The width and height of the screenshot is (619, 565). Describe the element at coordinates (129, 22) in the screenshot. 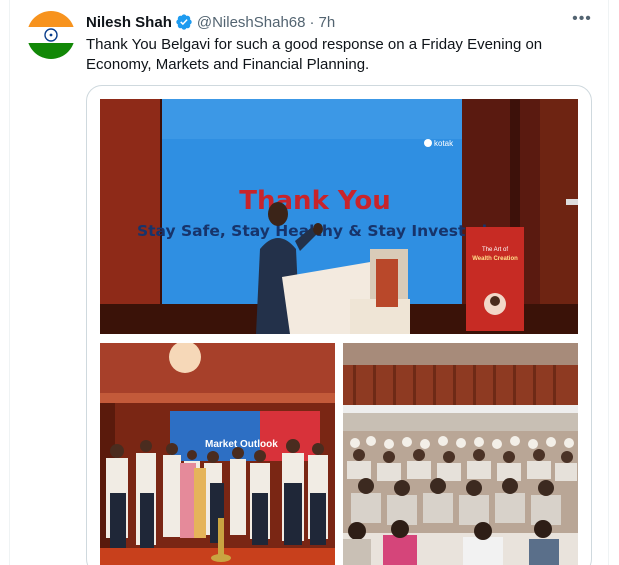

I see `author-name: Nilesh Shah` at that location.